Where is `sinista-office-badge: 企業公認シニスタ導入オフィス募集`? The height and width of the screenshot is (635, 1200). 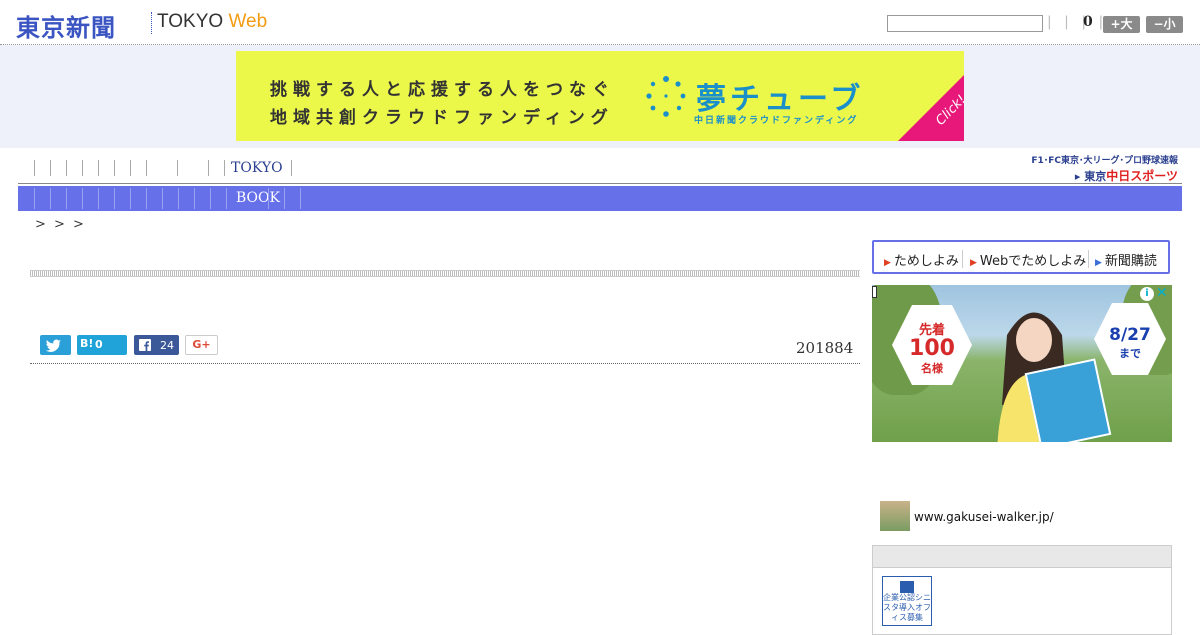 sinista-office-badge: 企業公認シニスタ導入オフィス募集 is located at coordinates (907, 601).